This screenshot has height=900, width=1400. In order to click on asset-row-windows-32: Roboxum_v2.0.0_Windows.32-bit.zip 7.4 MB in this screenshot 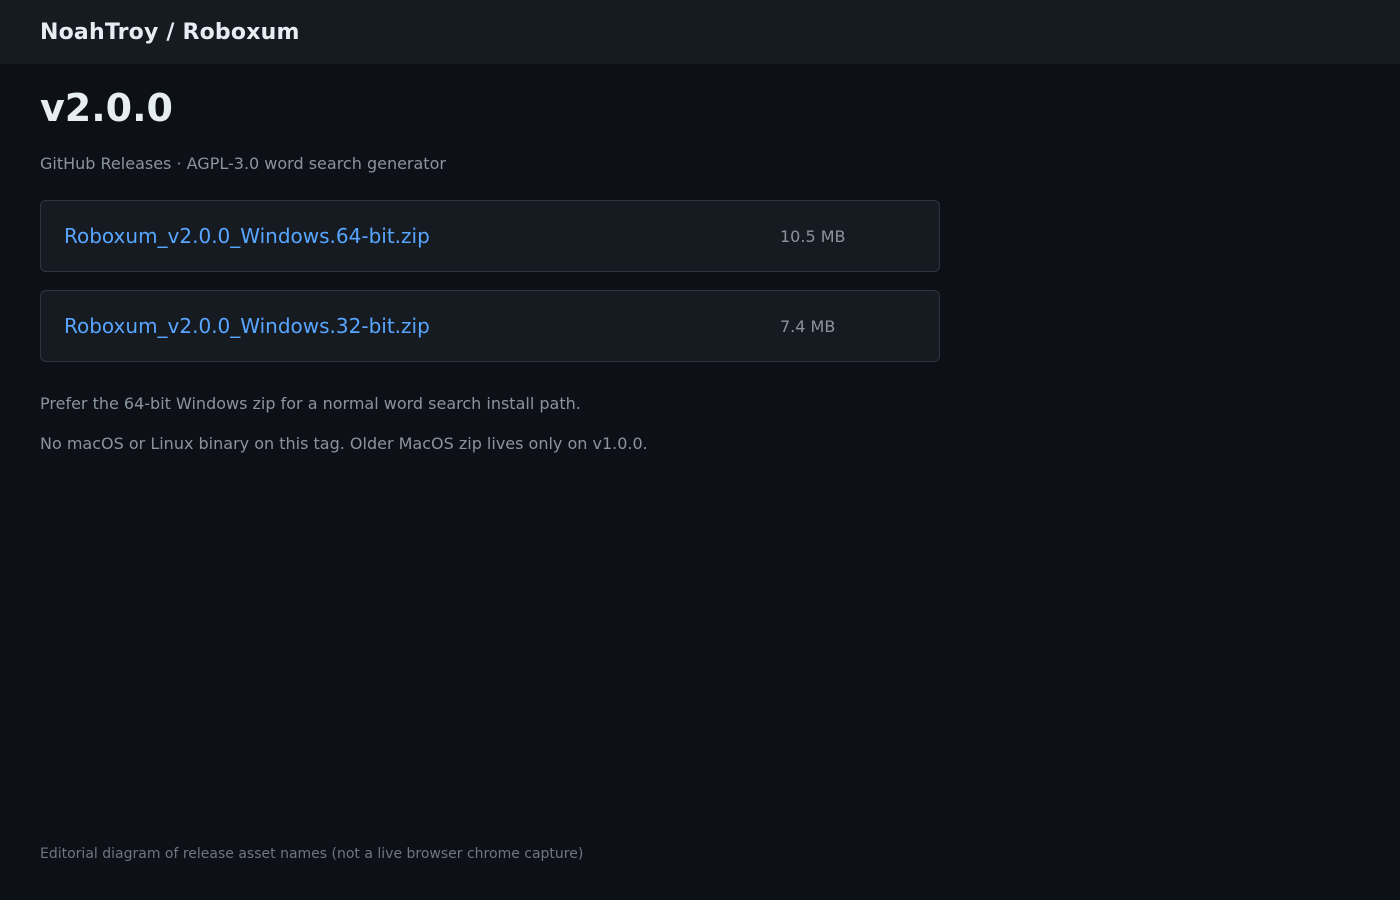, I will do `click(490, 326)`.